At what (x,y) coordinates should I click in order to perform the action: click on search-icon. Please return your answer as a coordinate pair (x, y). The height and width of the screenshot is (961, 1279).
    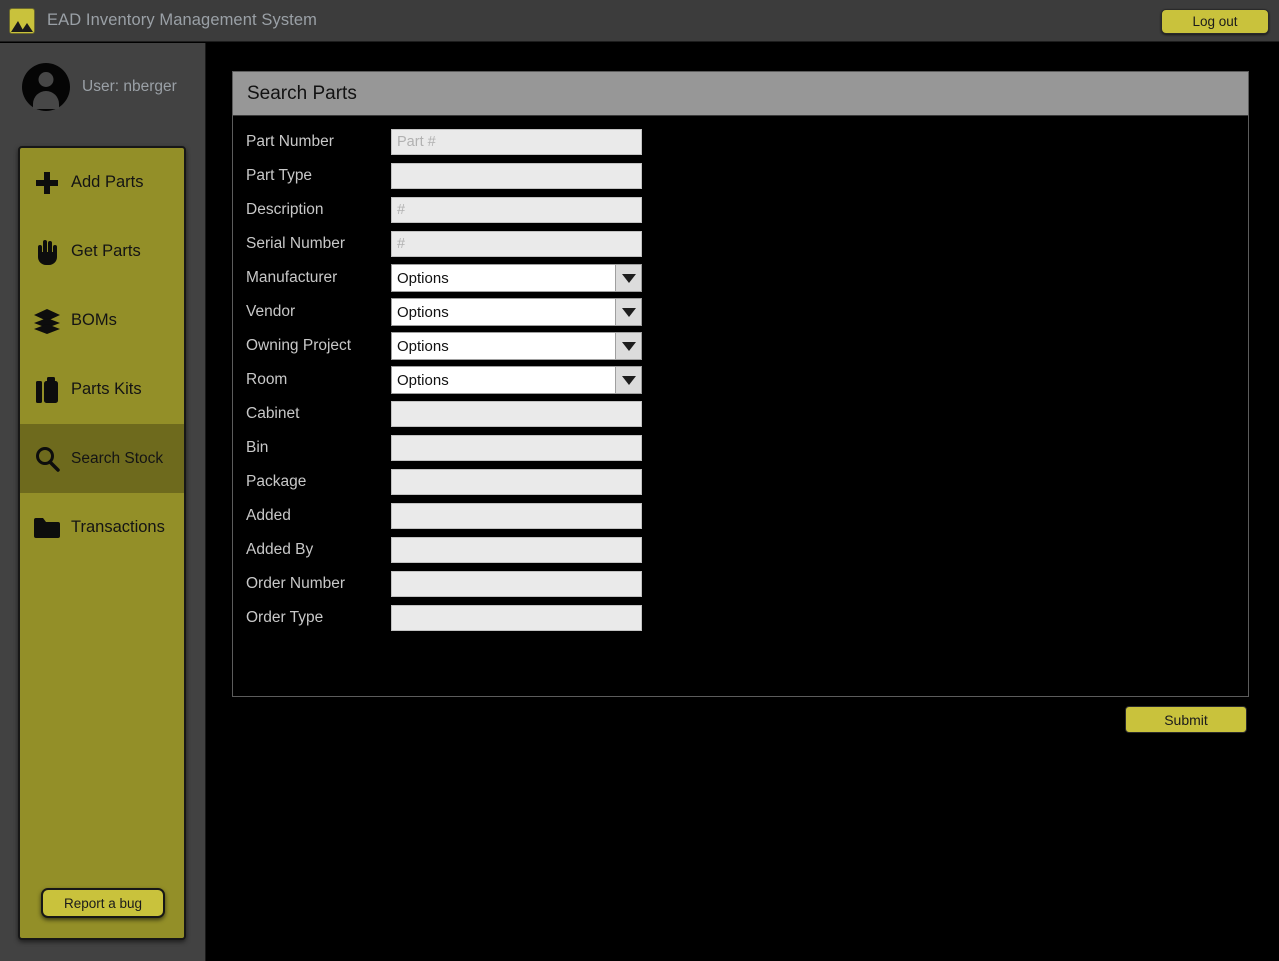
    Looking at the image, I should click on (47, 459).